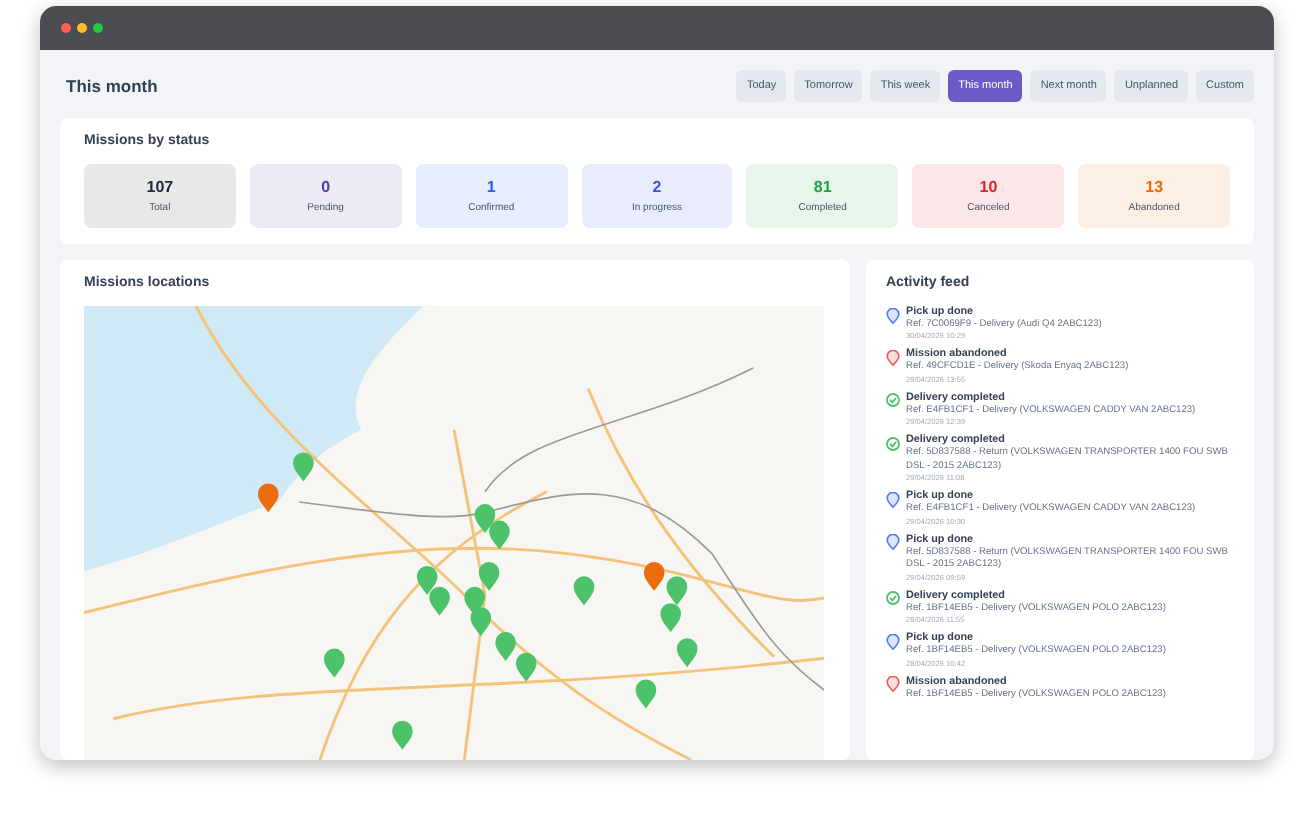 This screenshot has height=814, width=1314. Describe the element at coordinates (988, 187) in the screenshot. I see `status-count: 10` at that location.